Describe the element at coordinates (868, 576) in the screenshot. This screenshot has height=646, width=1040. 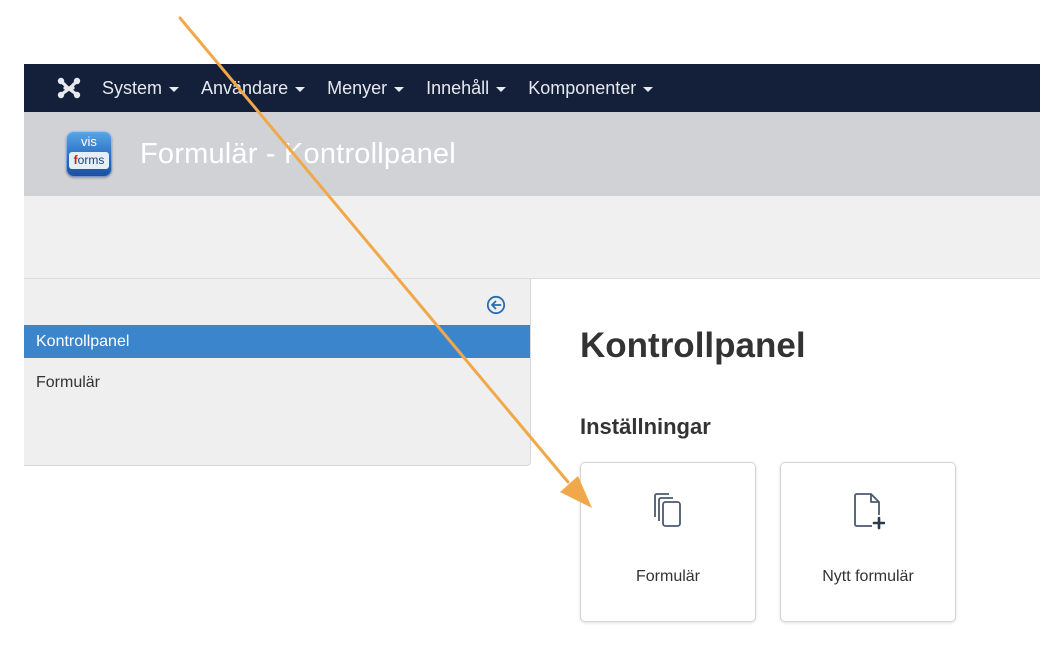
I see `tile-label: Nytt formulär` at that location.